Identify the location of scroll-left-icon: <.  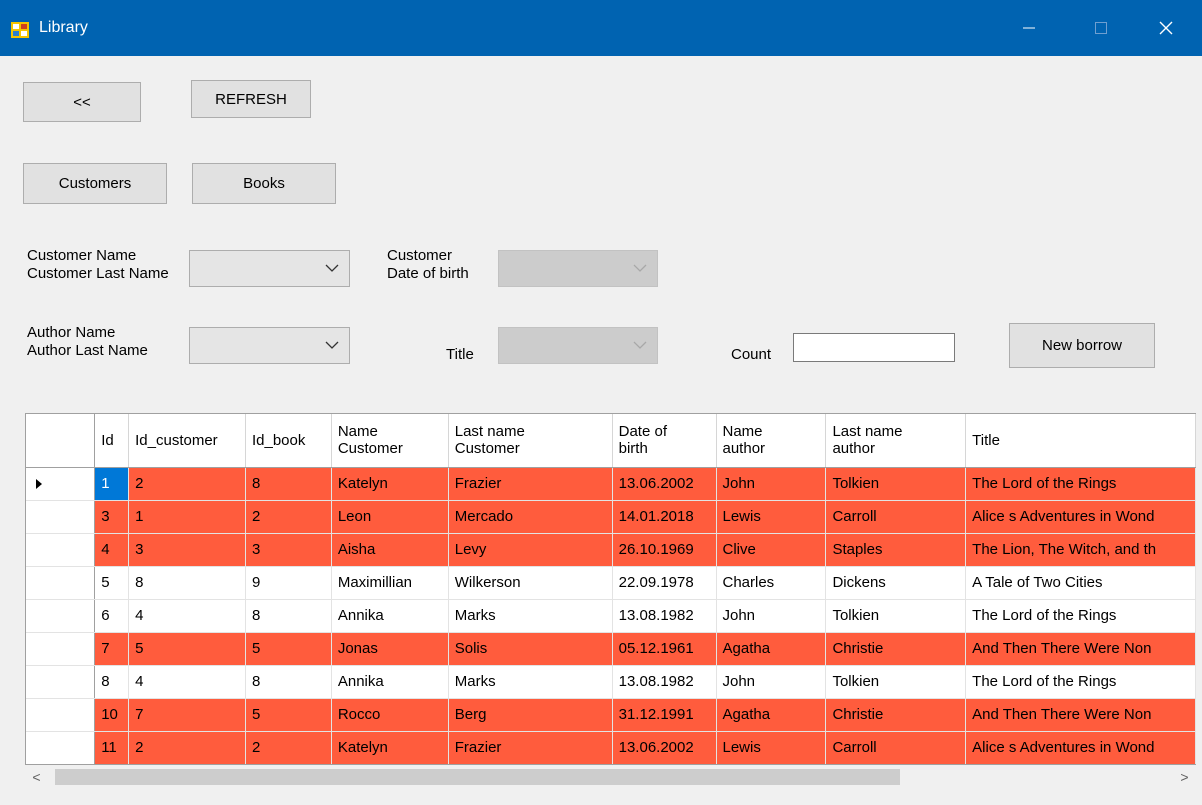
(36, 776).